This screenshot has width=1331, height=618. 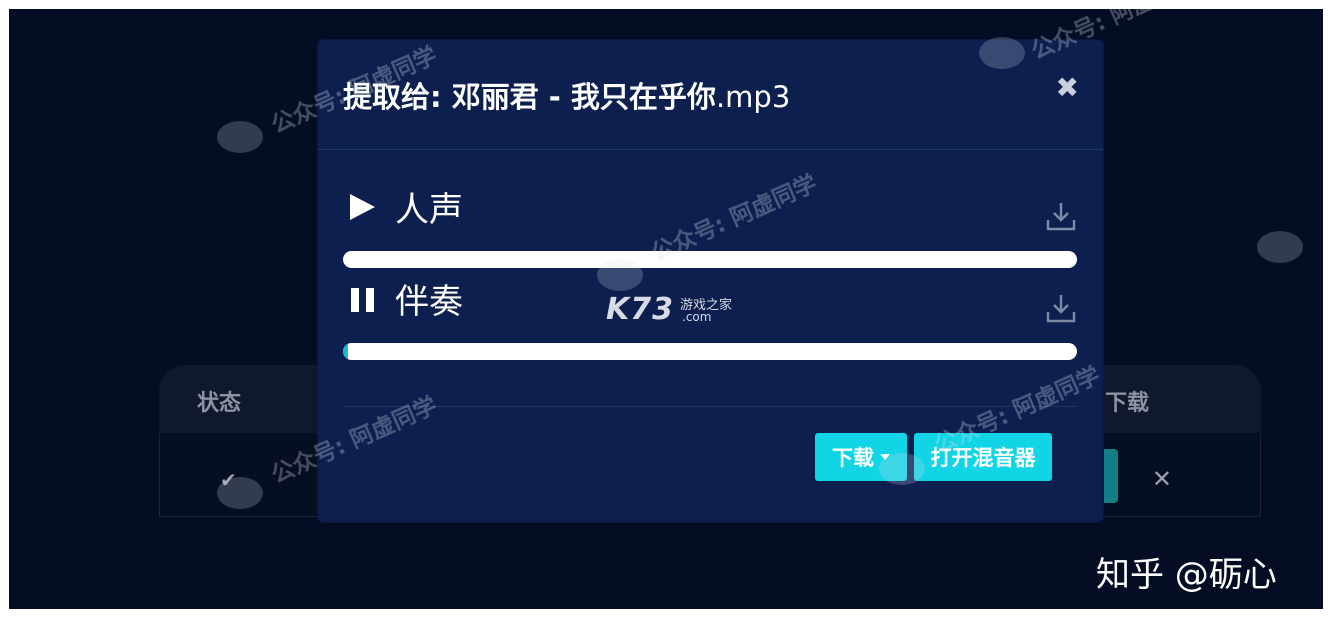 I want to click on dialog-footer-divider, so click(x=710, y=406).